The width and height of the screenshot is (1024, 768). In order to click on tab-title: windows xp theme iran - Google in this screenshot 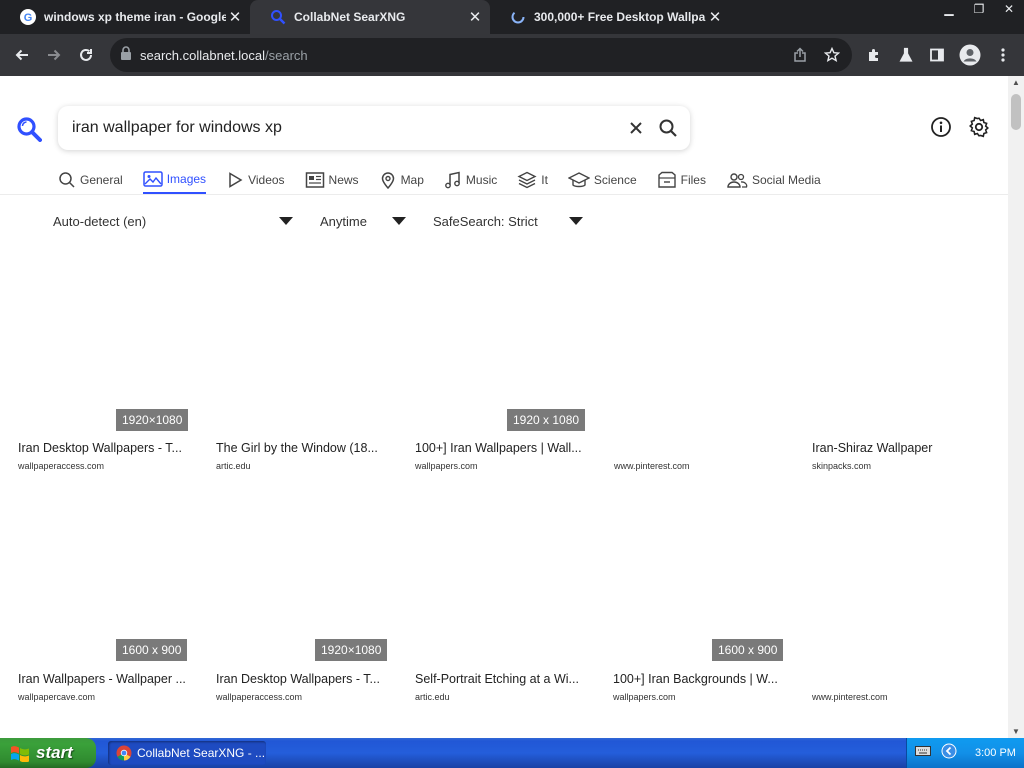, I will do `click(135, 17)`.